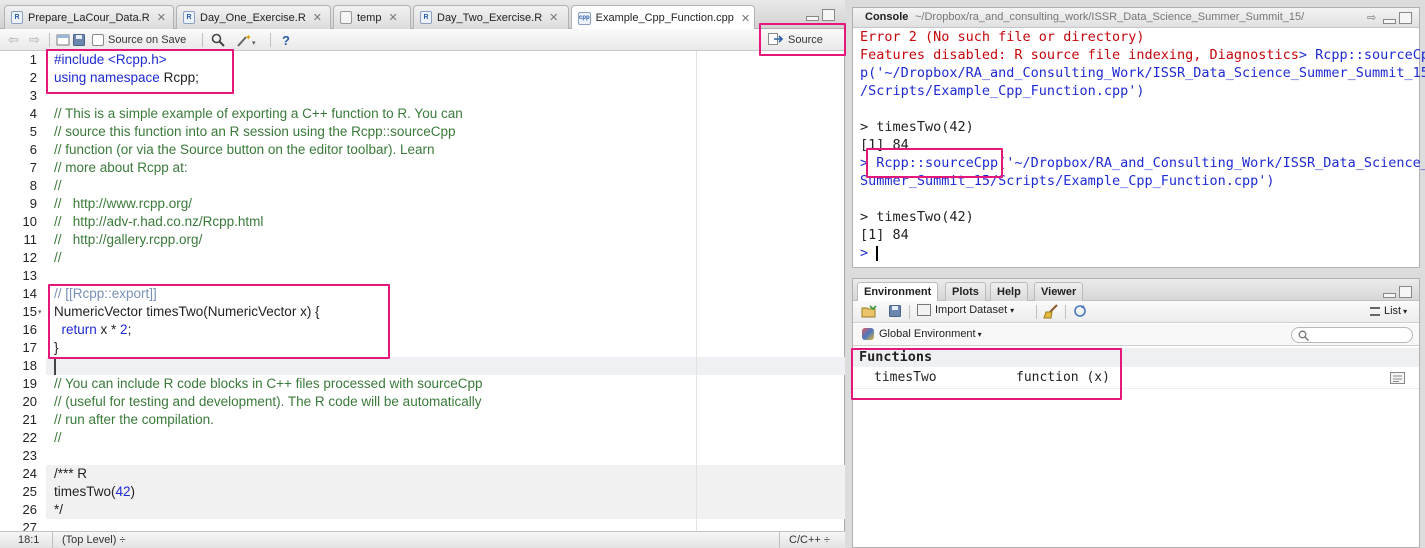 The height and width of the screenshot is (548, 1425). Describe the element at coordinates (33, 203) in the screenshot. I see `line-number: 9` at that location.